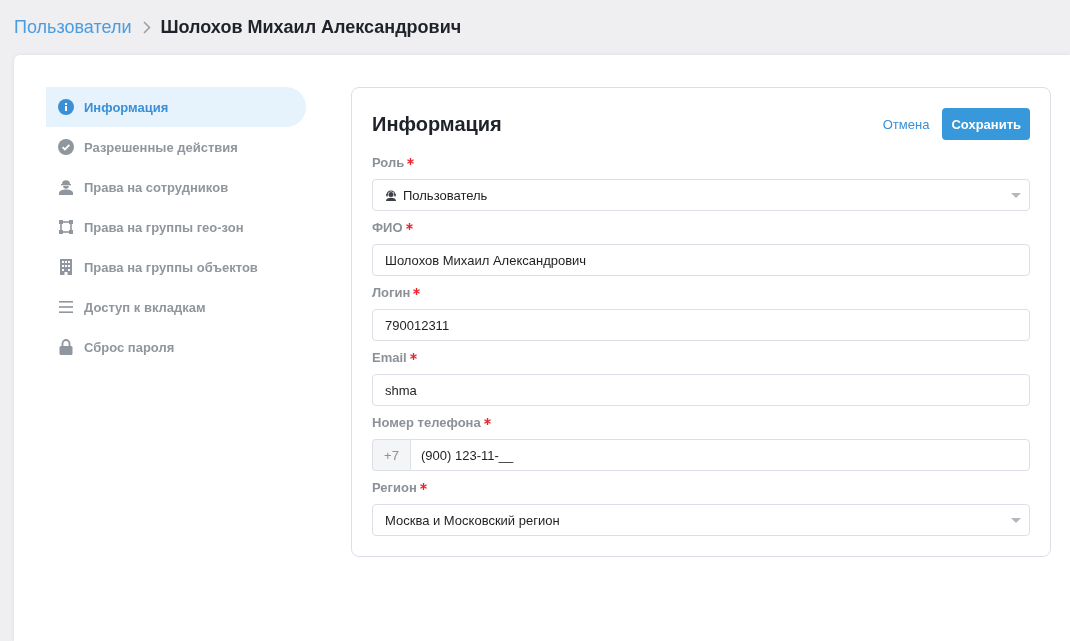 The image size is (1070, 641). Describe the element at coordinates (426, 422) in the screenshot. I see `field-label: Номер телефона` at that location.